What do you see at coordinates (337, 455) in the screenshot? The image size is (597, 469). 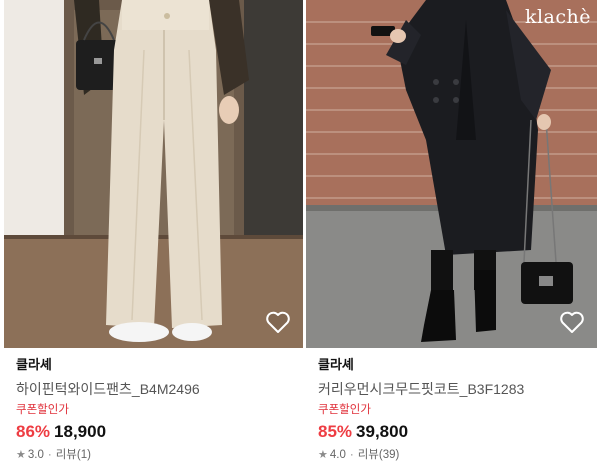 I see `rating-value: 4.0` at bounding box center [337, 455].